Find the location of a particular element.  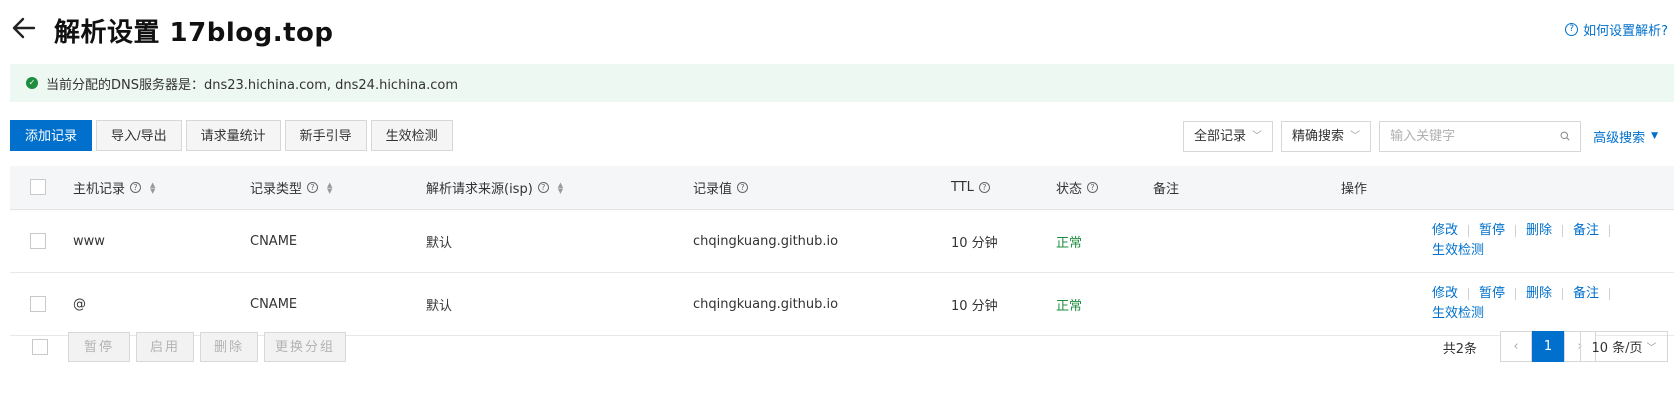

search-mode-select: 精确搜索 ﹀ is located at coordinates (1326, 136).